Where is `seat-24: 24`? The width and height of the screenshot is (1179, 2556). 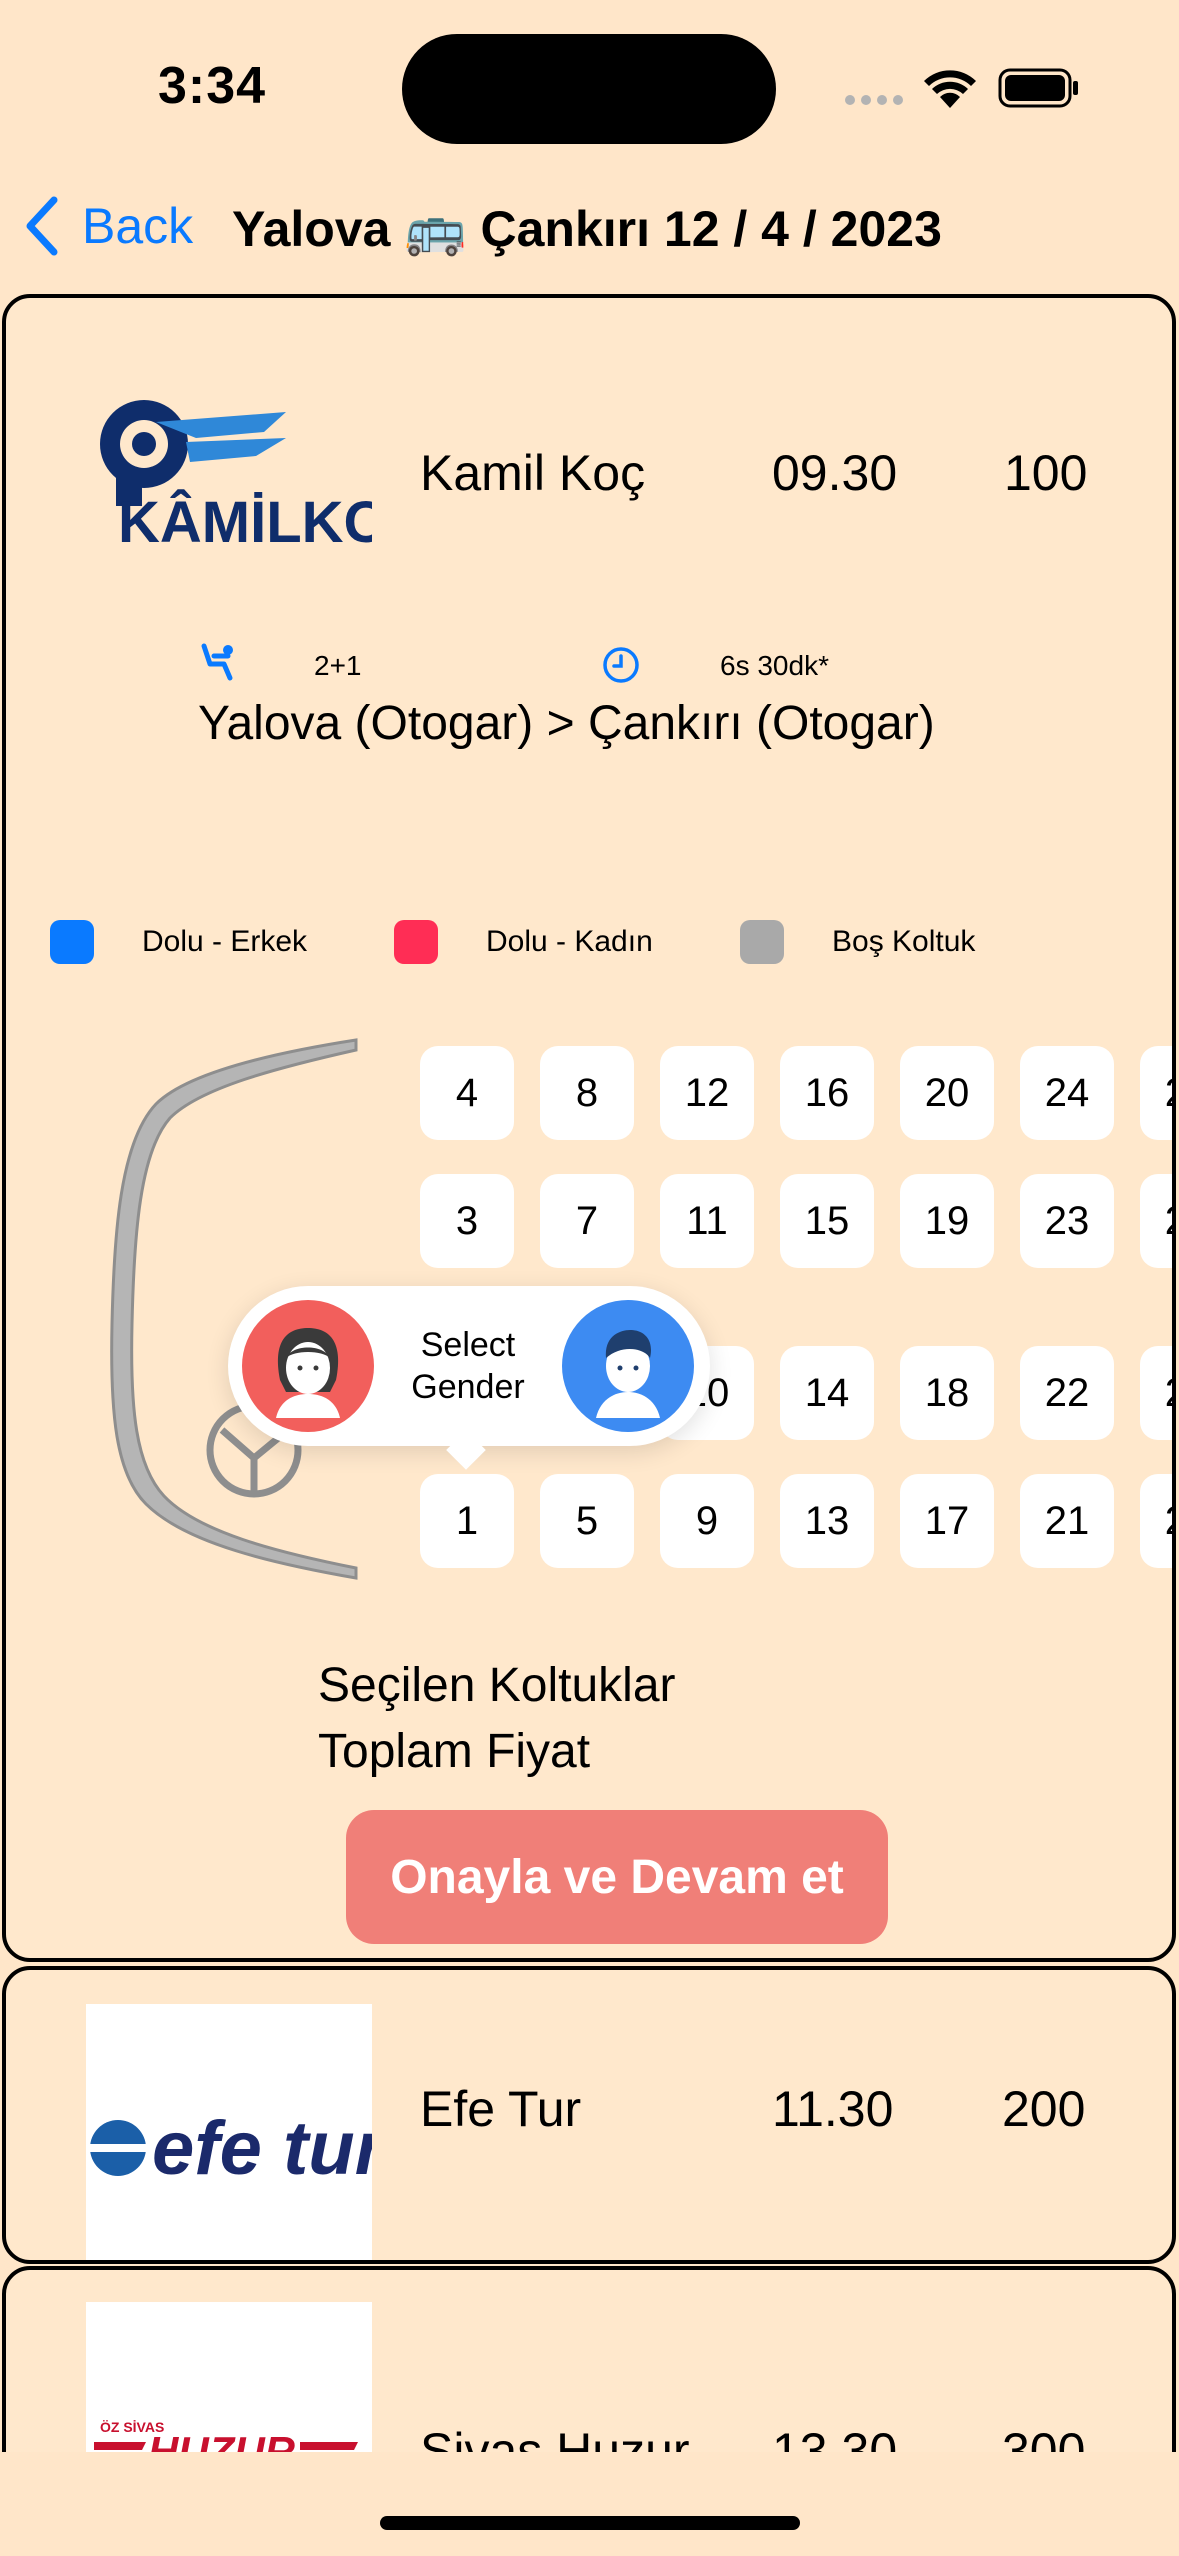 seat-24: 24 is located at coordinates (1067, 1093).